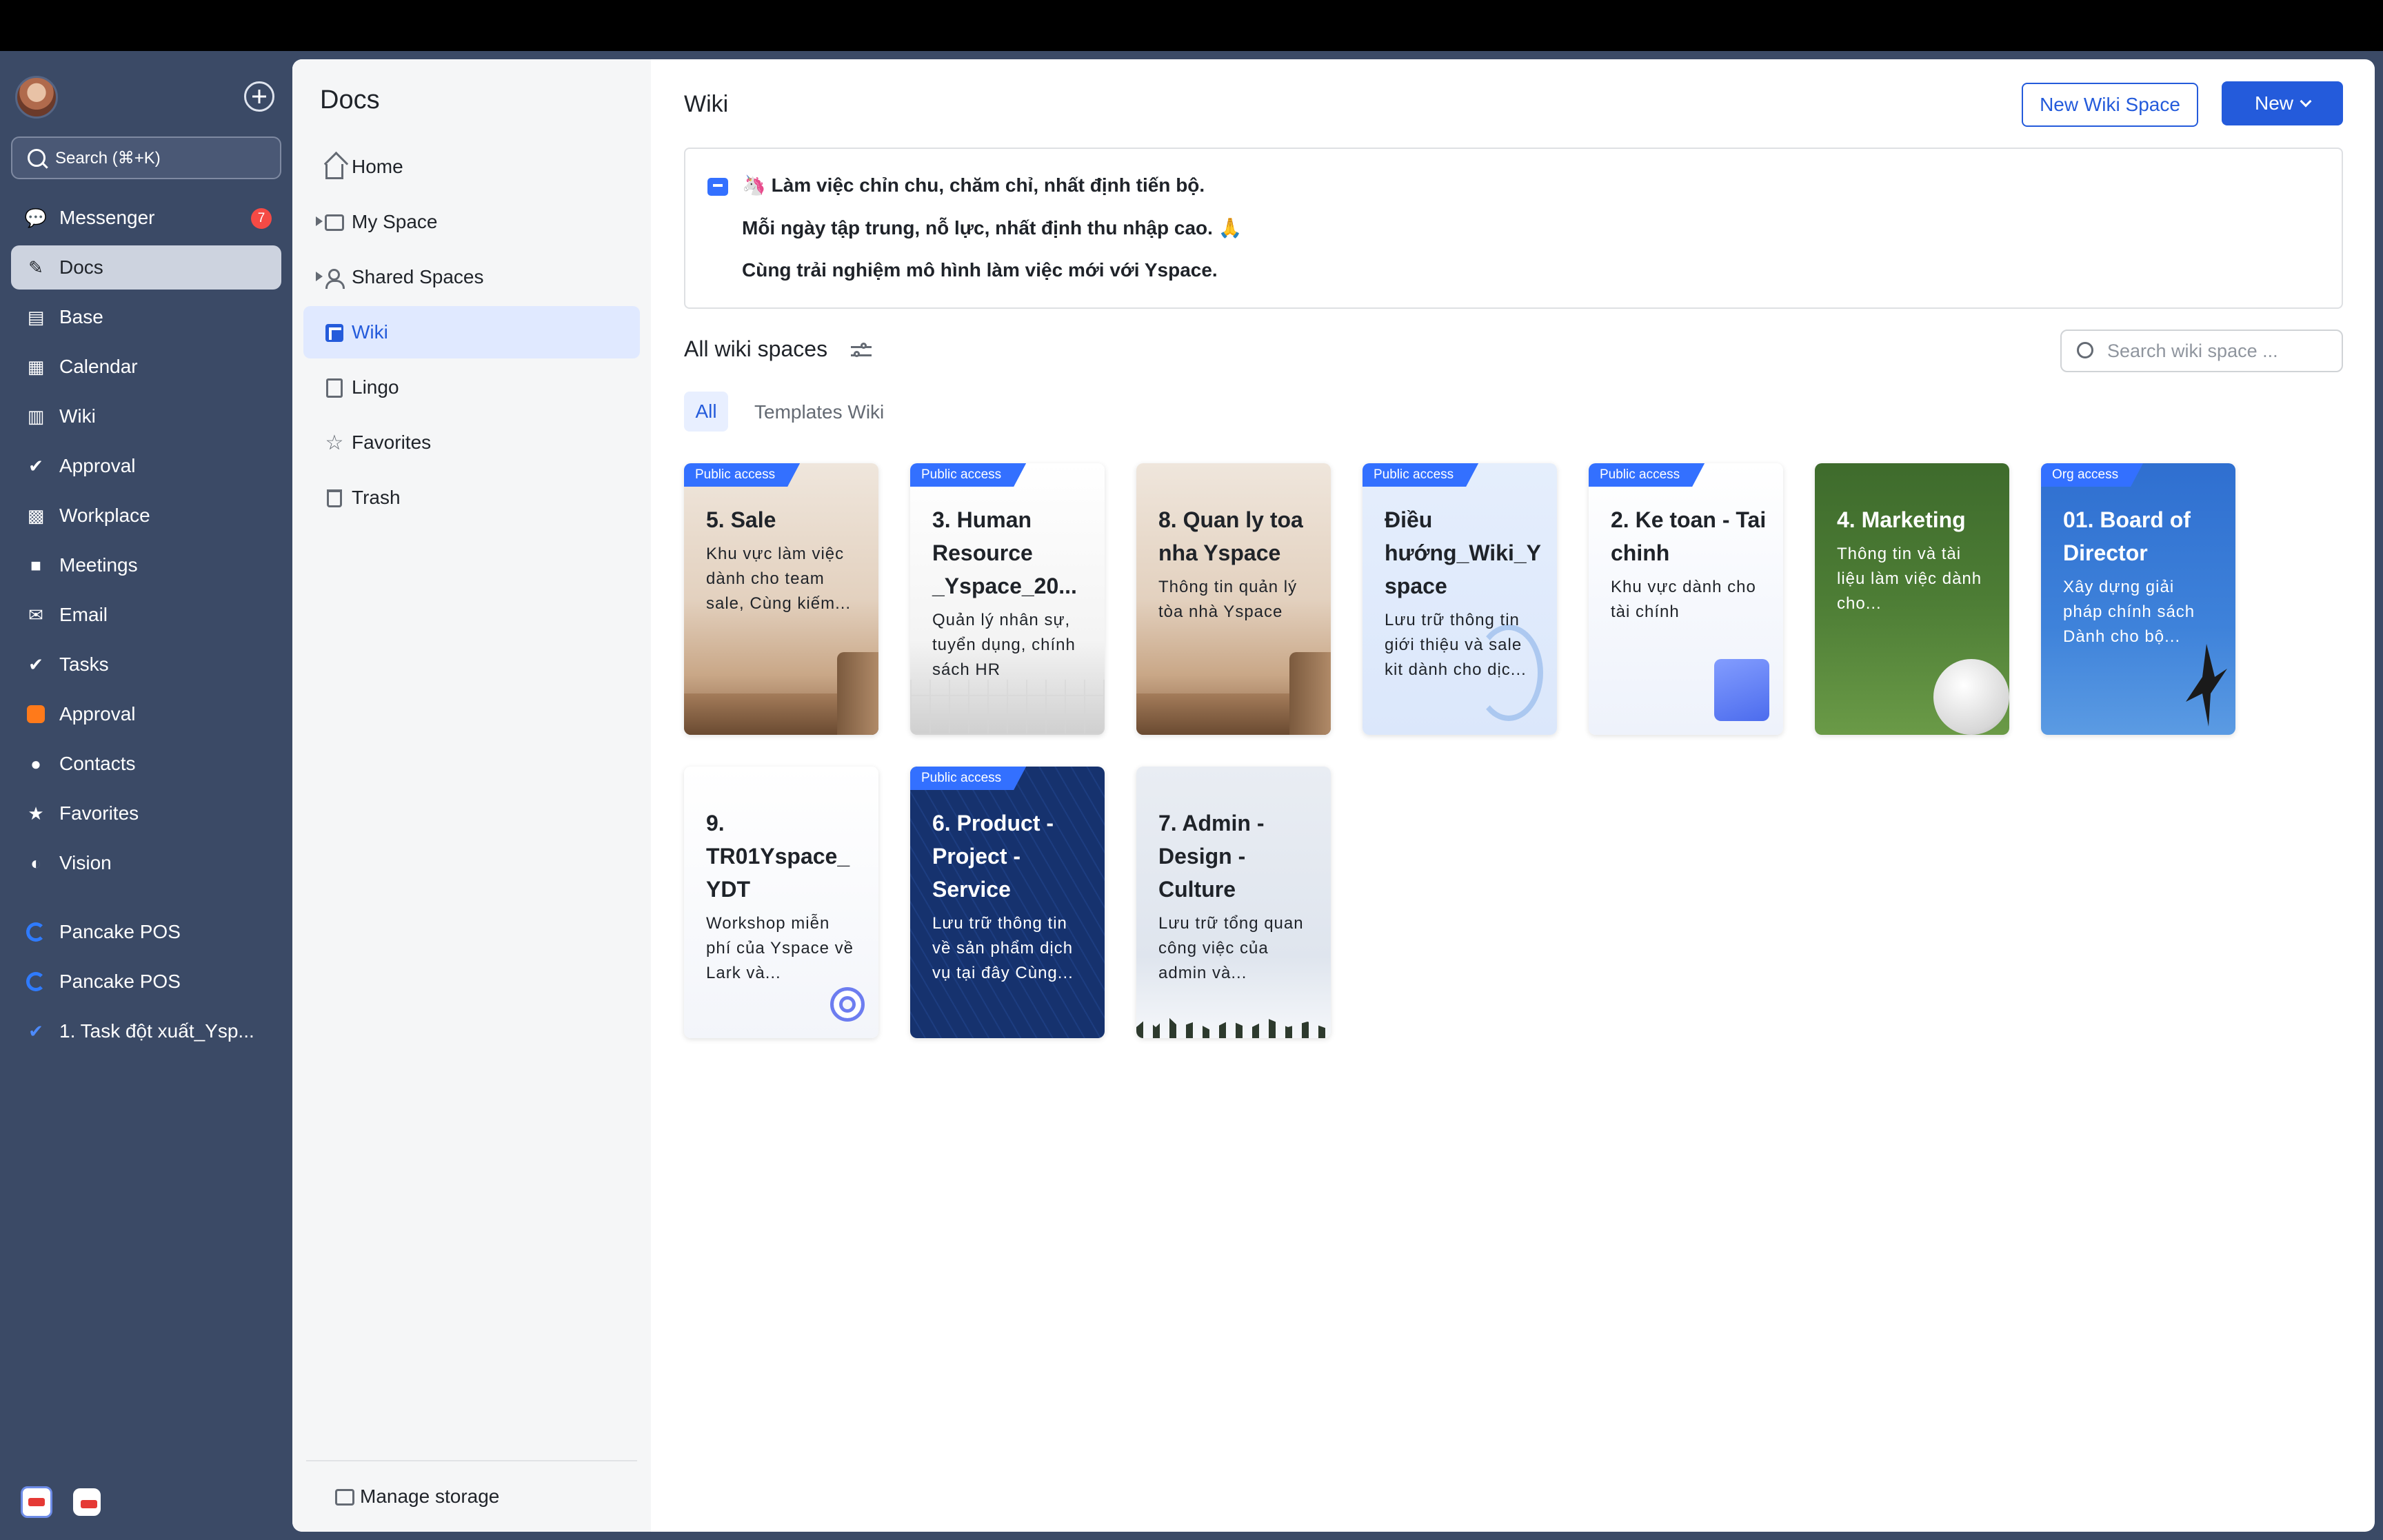 Image resolution: width=2383 pixels, height=1540 pixels. What do you see at coordinates (83, 615) in the screenshot?
I see `sidebar-item-label: Email` at bounding box center [83, 615].